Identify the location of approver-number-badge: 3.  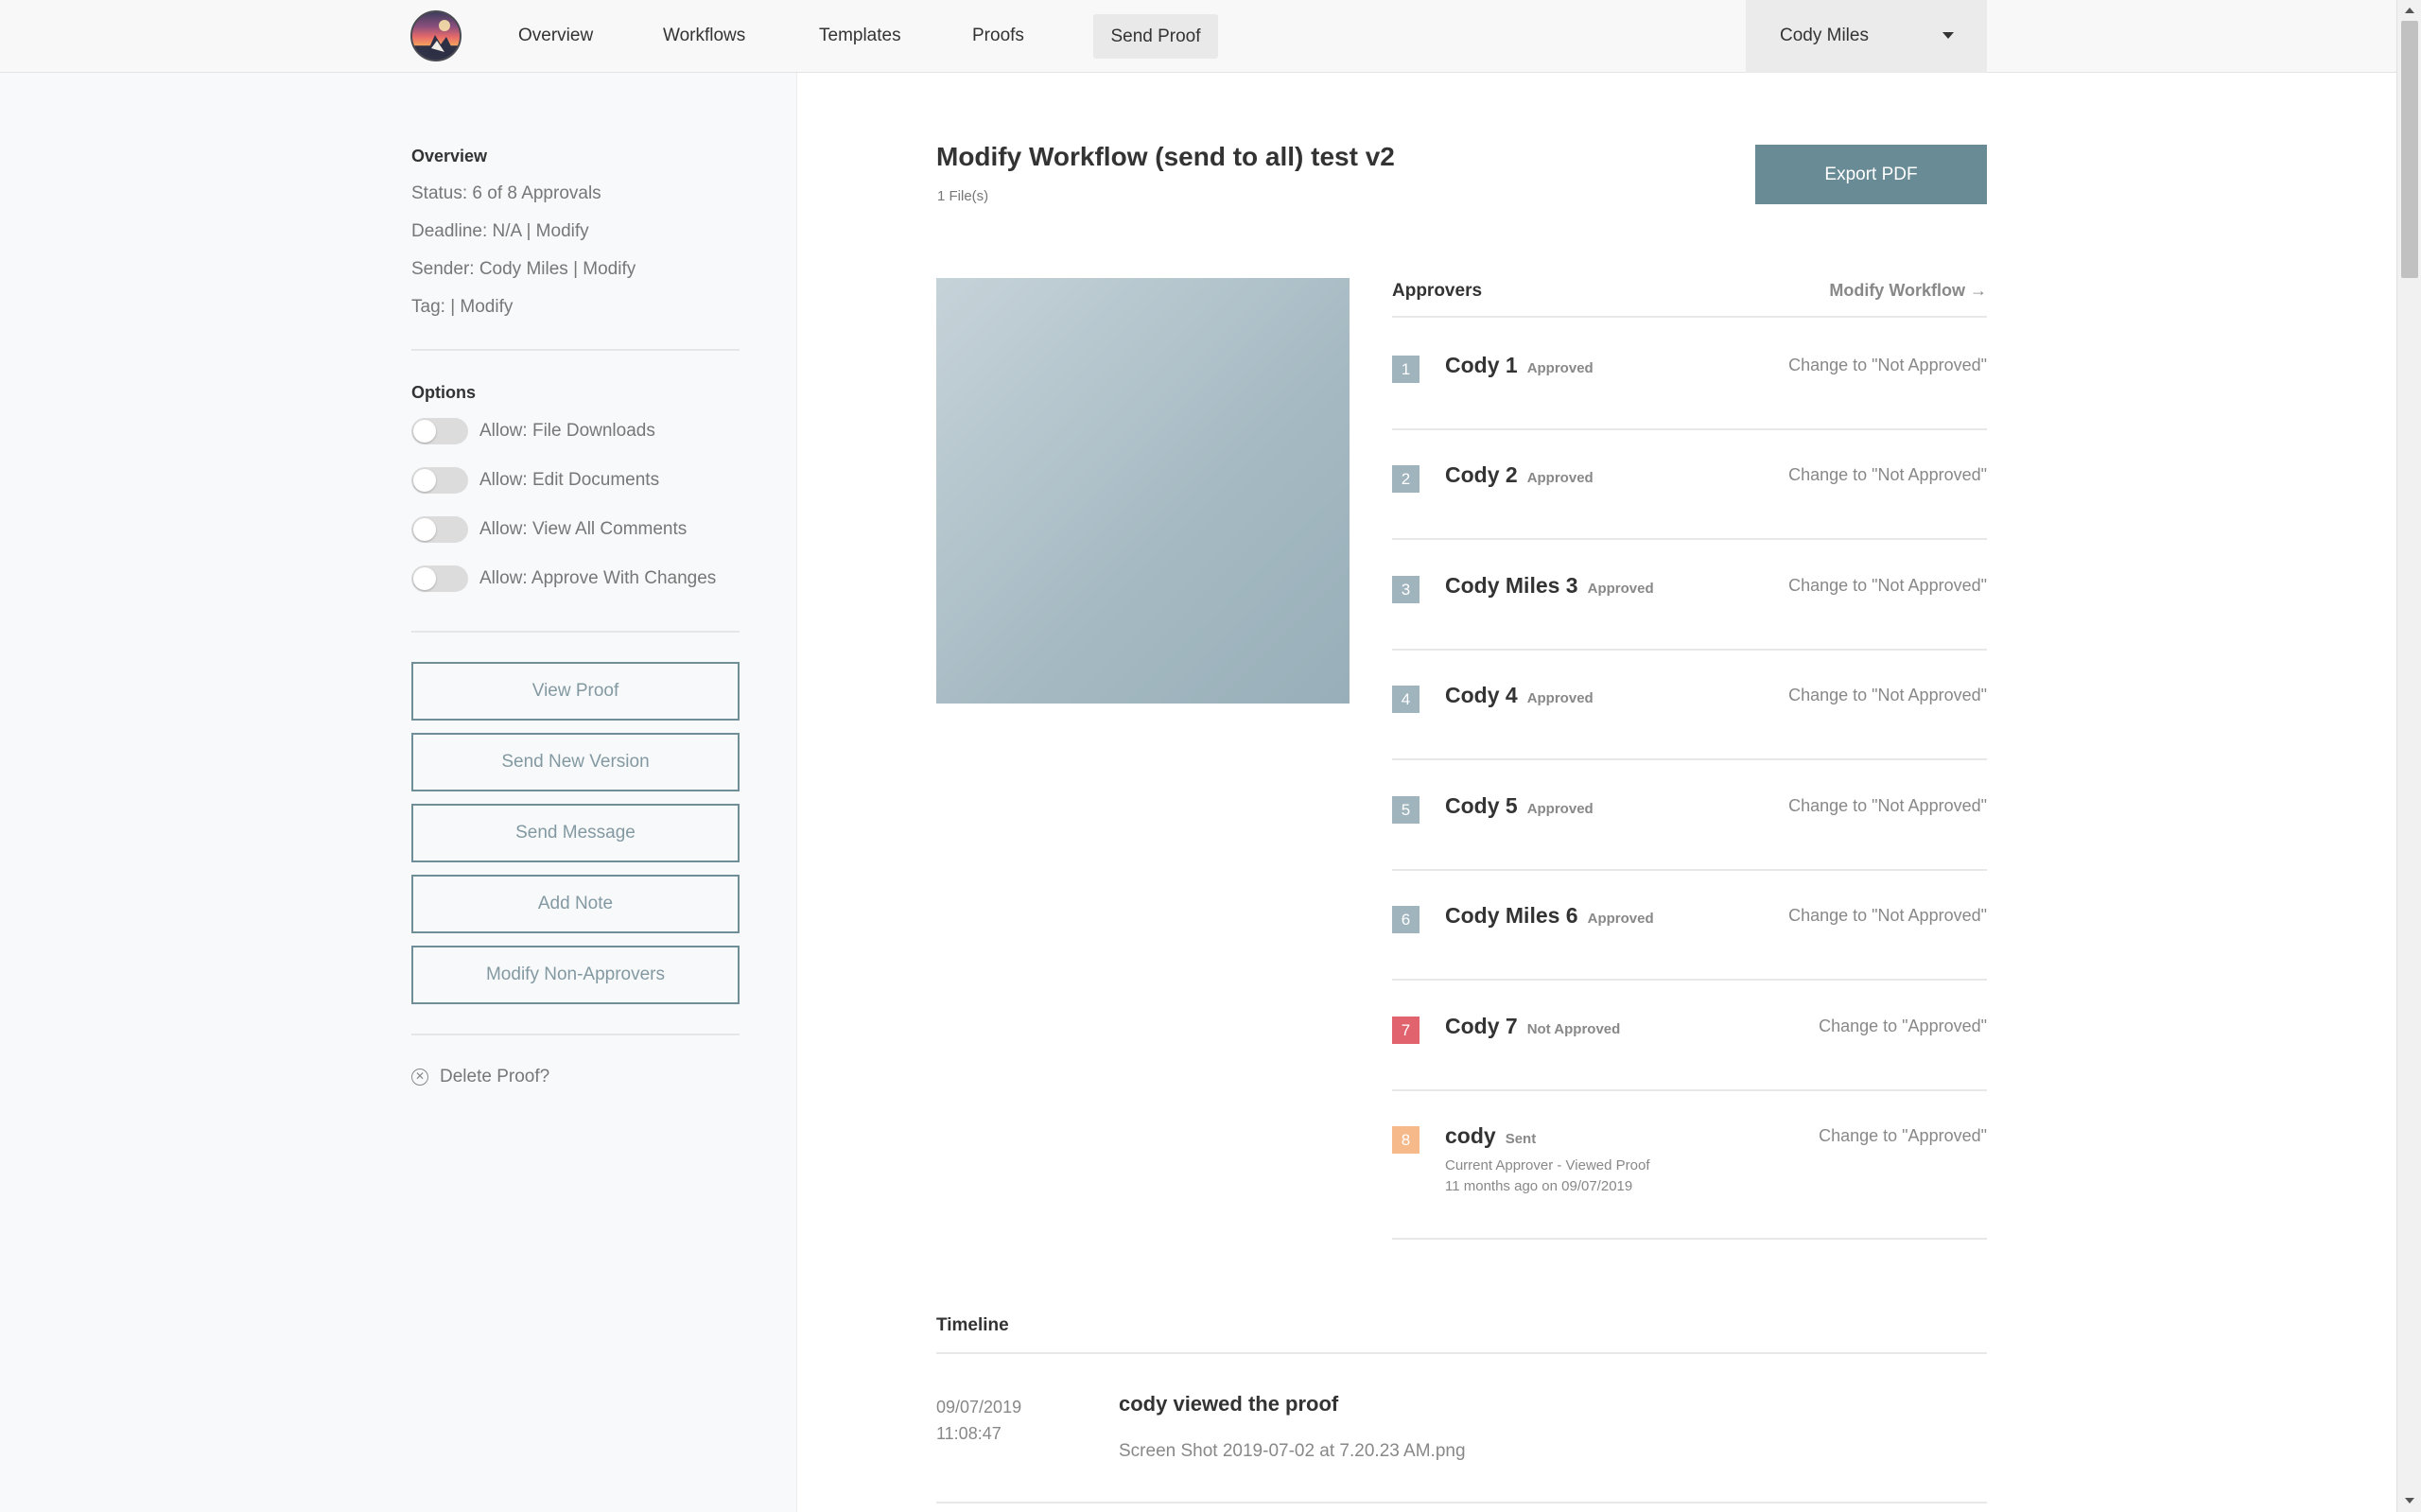
(1406, 589).